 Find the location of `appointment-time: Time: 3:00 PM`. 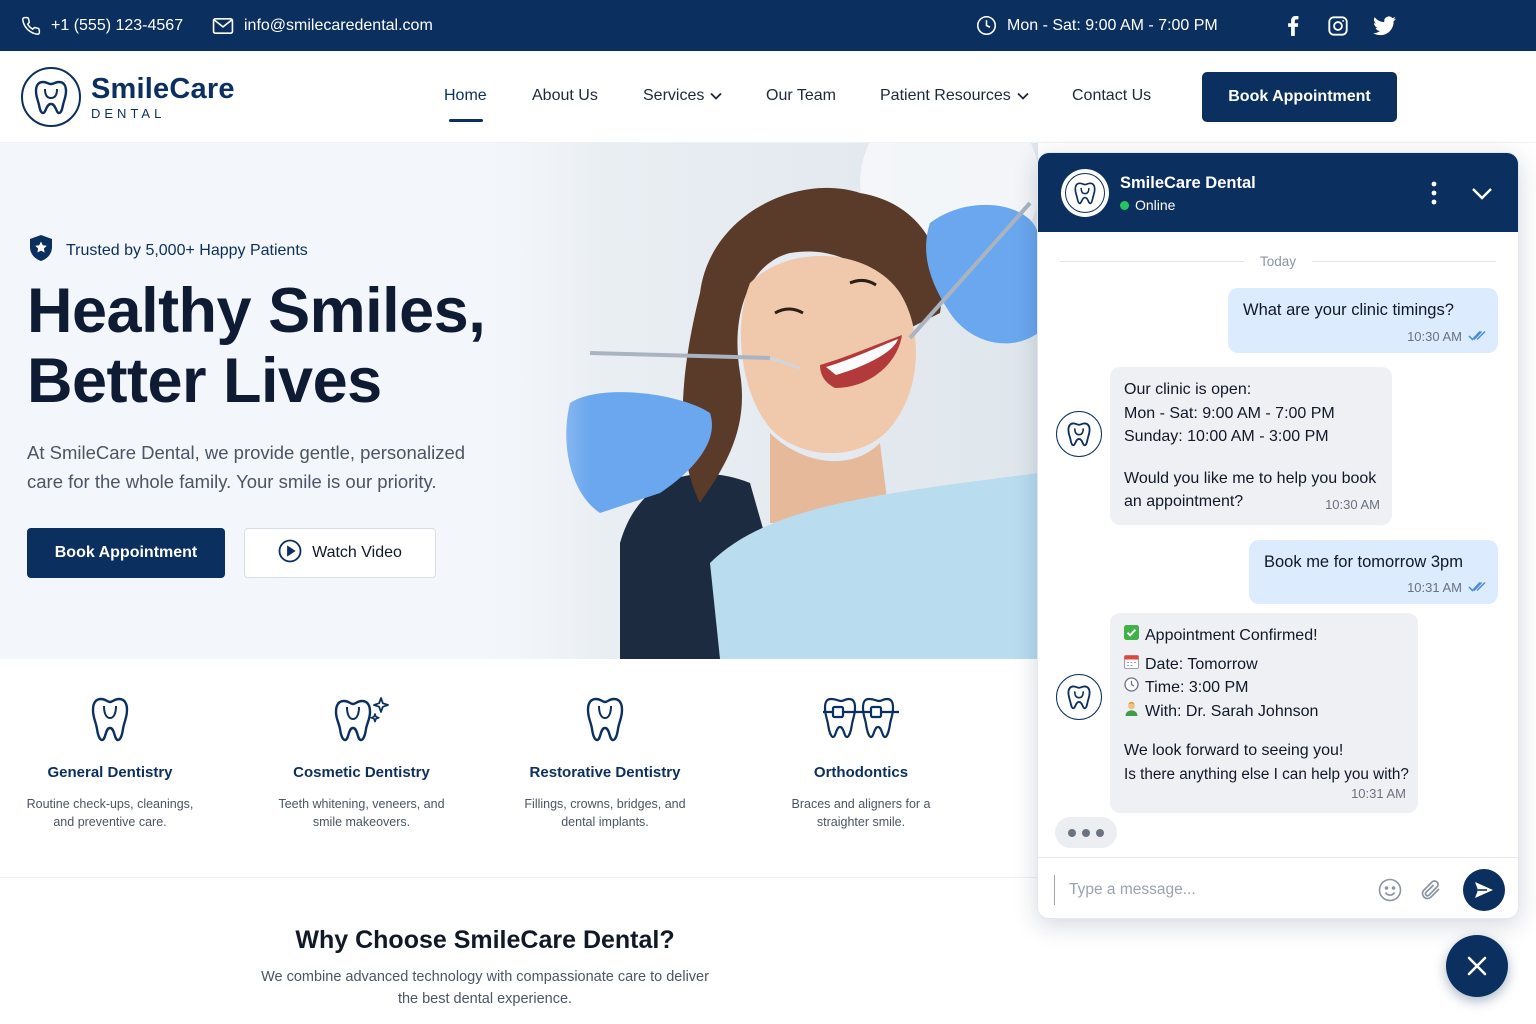

appointment-time: Time: 3:00 PM is located at coordinates (1197, 687).